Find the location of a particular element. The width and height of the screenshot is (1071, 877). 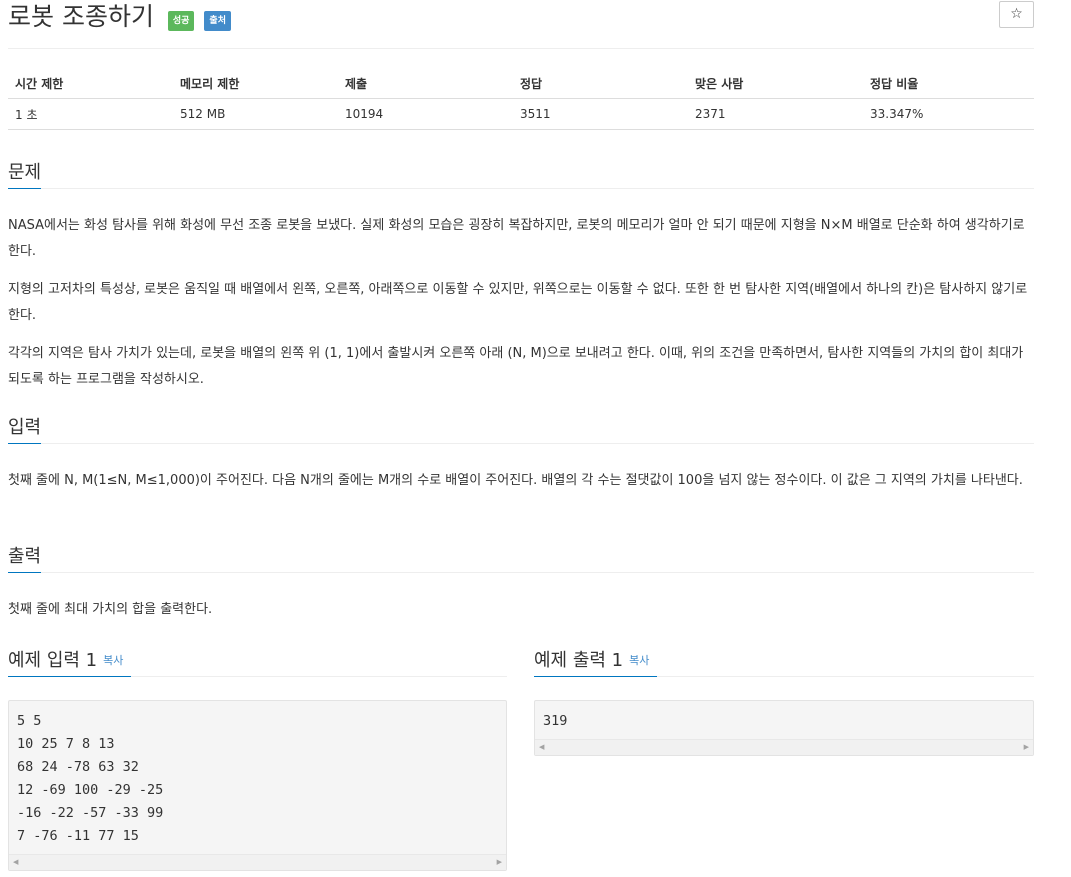

section-description-headline: 문제 is located at coordinates (521, 173).